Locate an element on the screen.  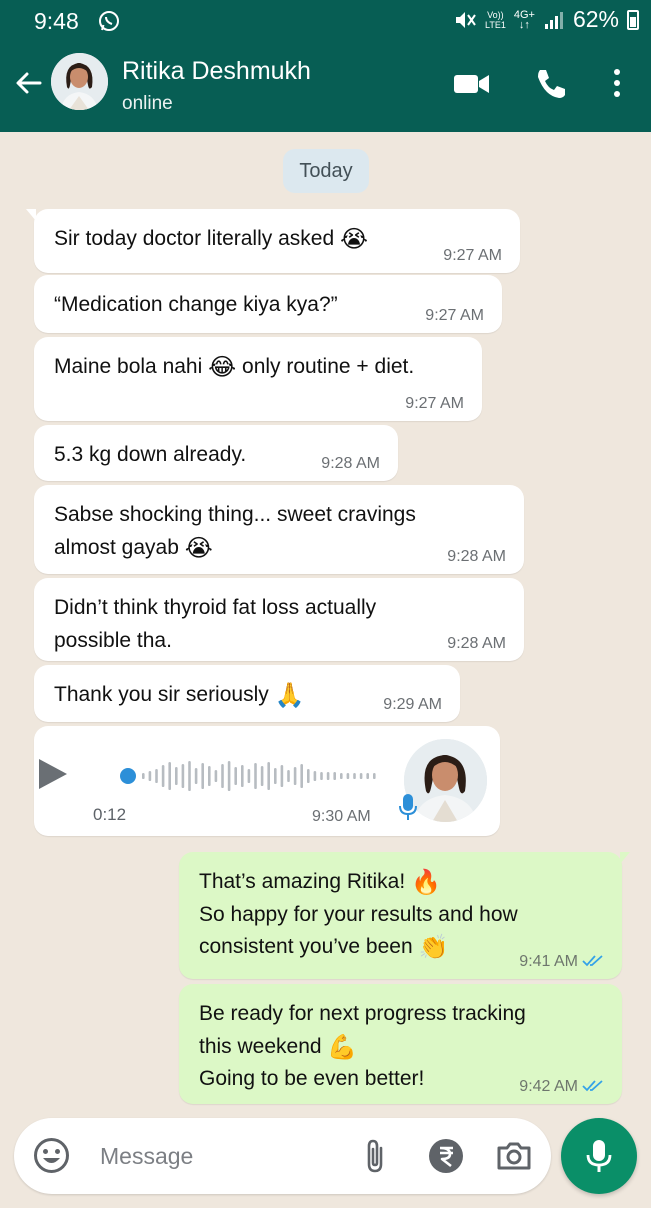
message-time-status: 9:42 AM is located at coordinates (561, 1087).